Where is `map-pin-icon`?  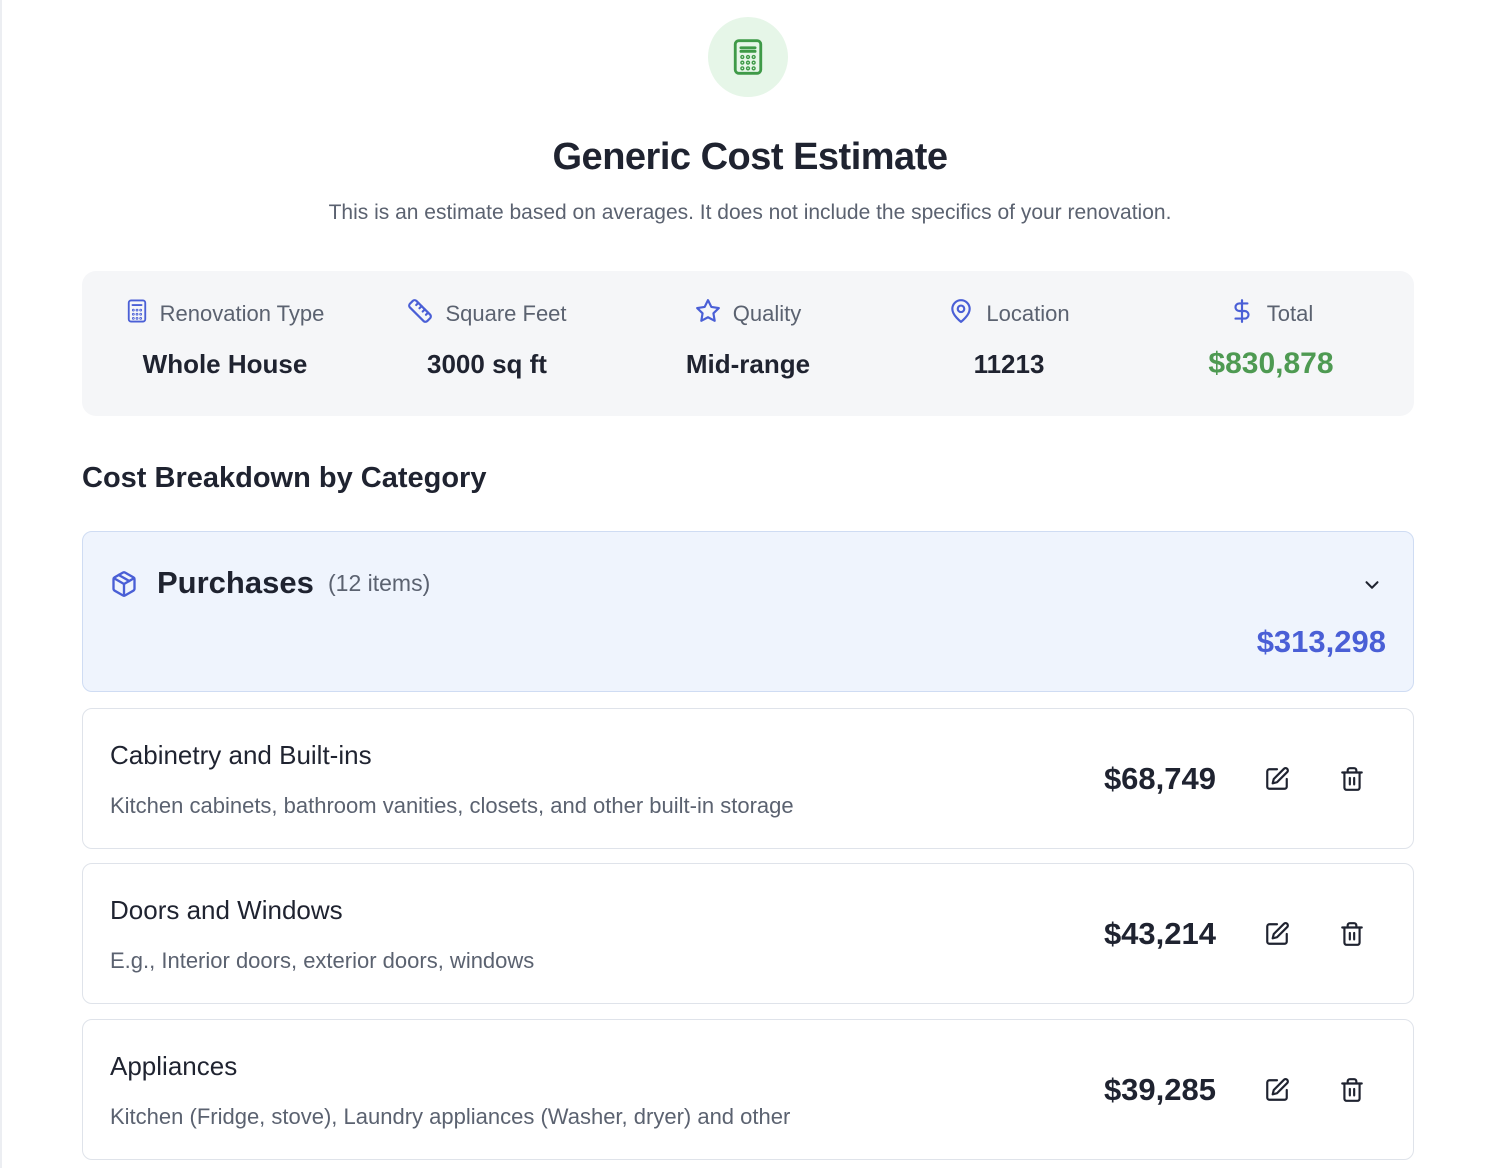 map-pin-icon is located at coordinates (961, 314).